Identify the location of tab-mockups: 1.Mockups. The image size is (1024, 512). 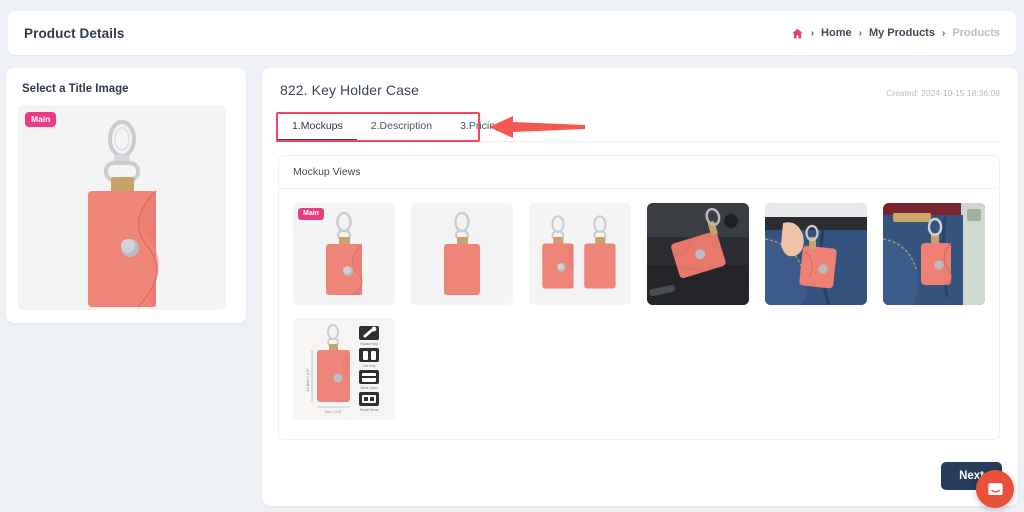
(317, 126).